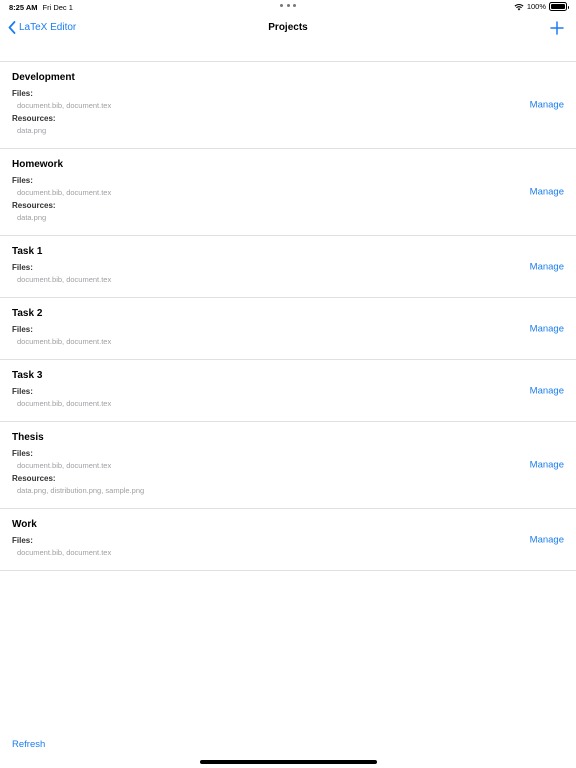 Image resolution: width=576 pixels, height=768 pixels. Describe the element at coordinates (559, 6) in the screenshot. I see `battery-icon` at that location.